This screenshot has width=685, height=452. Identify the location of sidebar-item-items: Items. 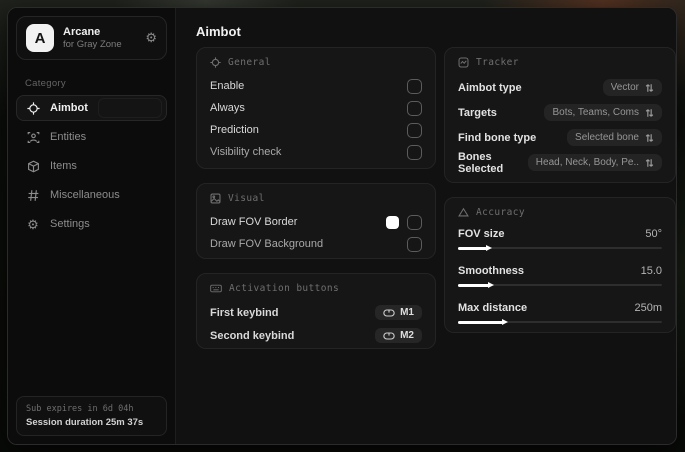
(91, 166).